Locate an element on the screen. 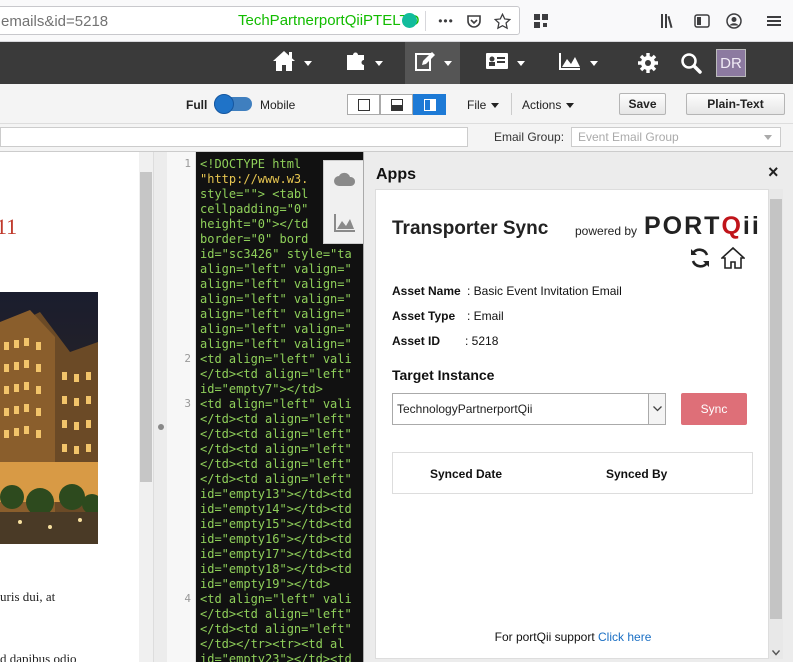 This screenshot has width=793, height=662. home-icon is located at coordinates (733, 260).